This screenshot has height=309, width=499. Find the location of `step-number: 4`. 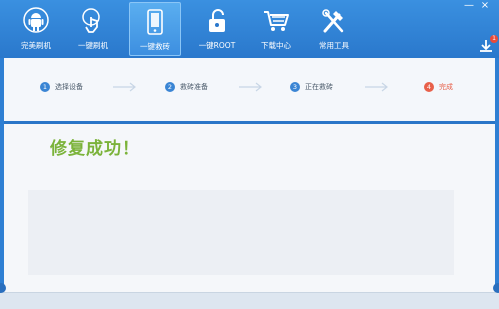

step-number: 4 is located at coordinates (429, 87).